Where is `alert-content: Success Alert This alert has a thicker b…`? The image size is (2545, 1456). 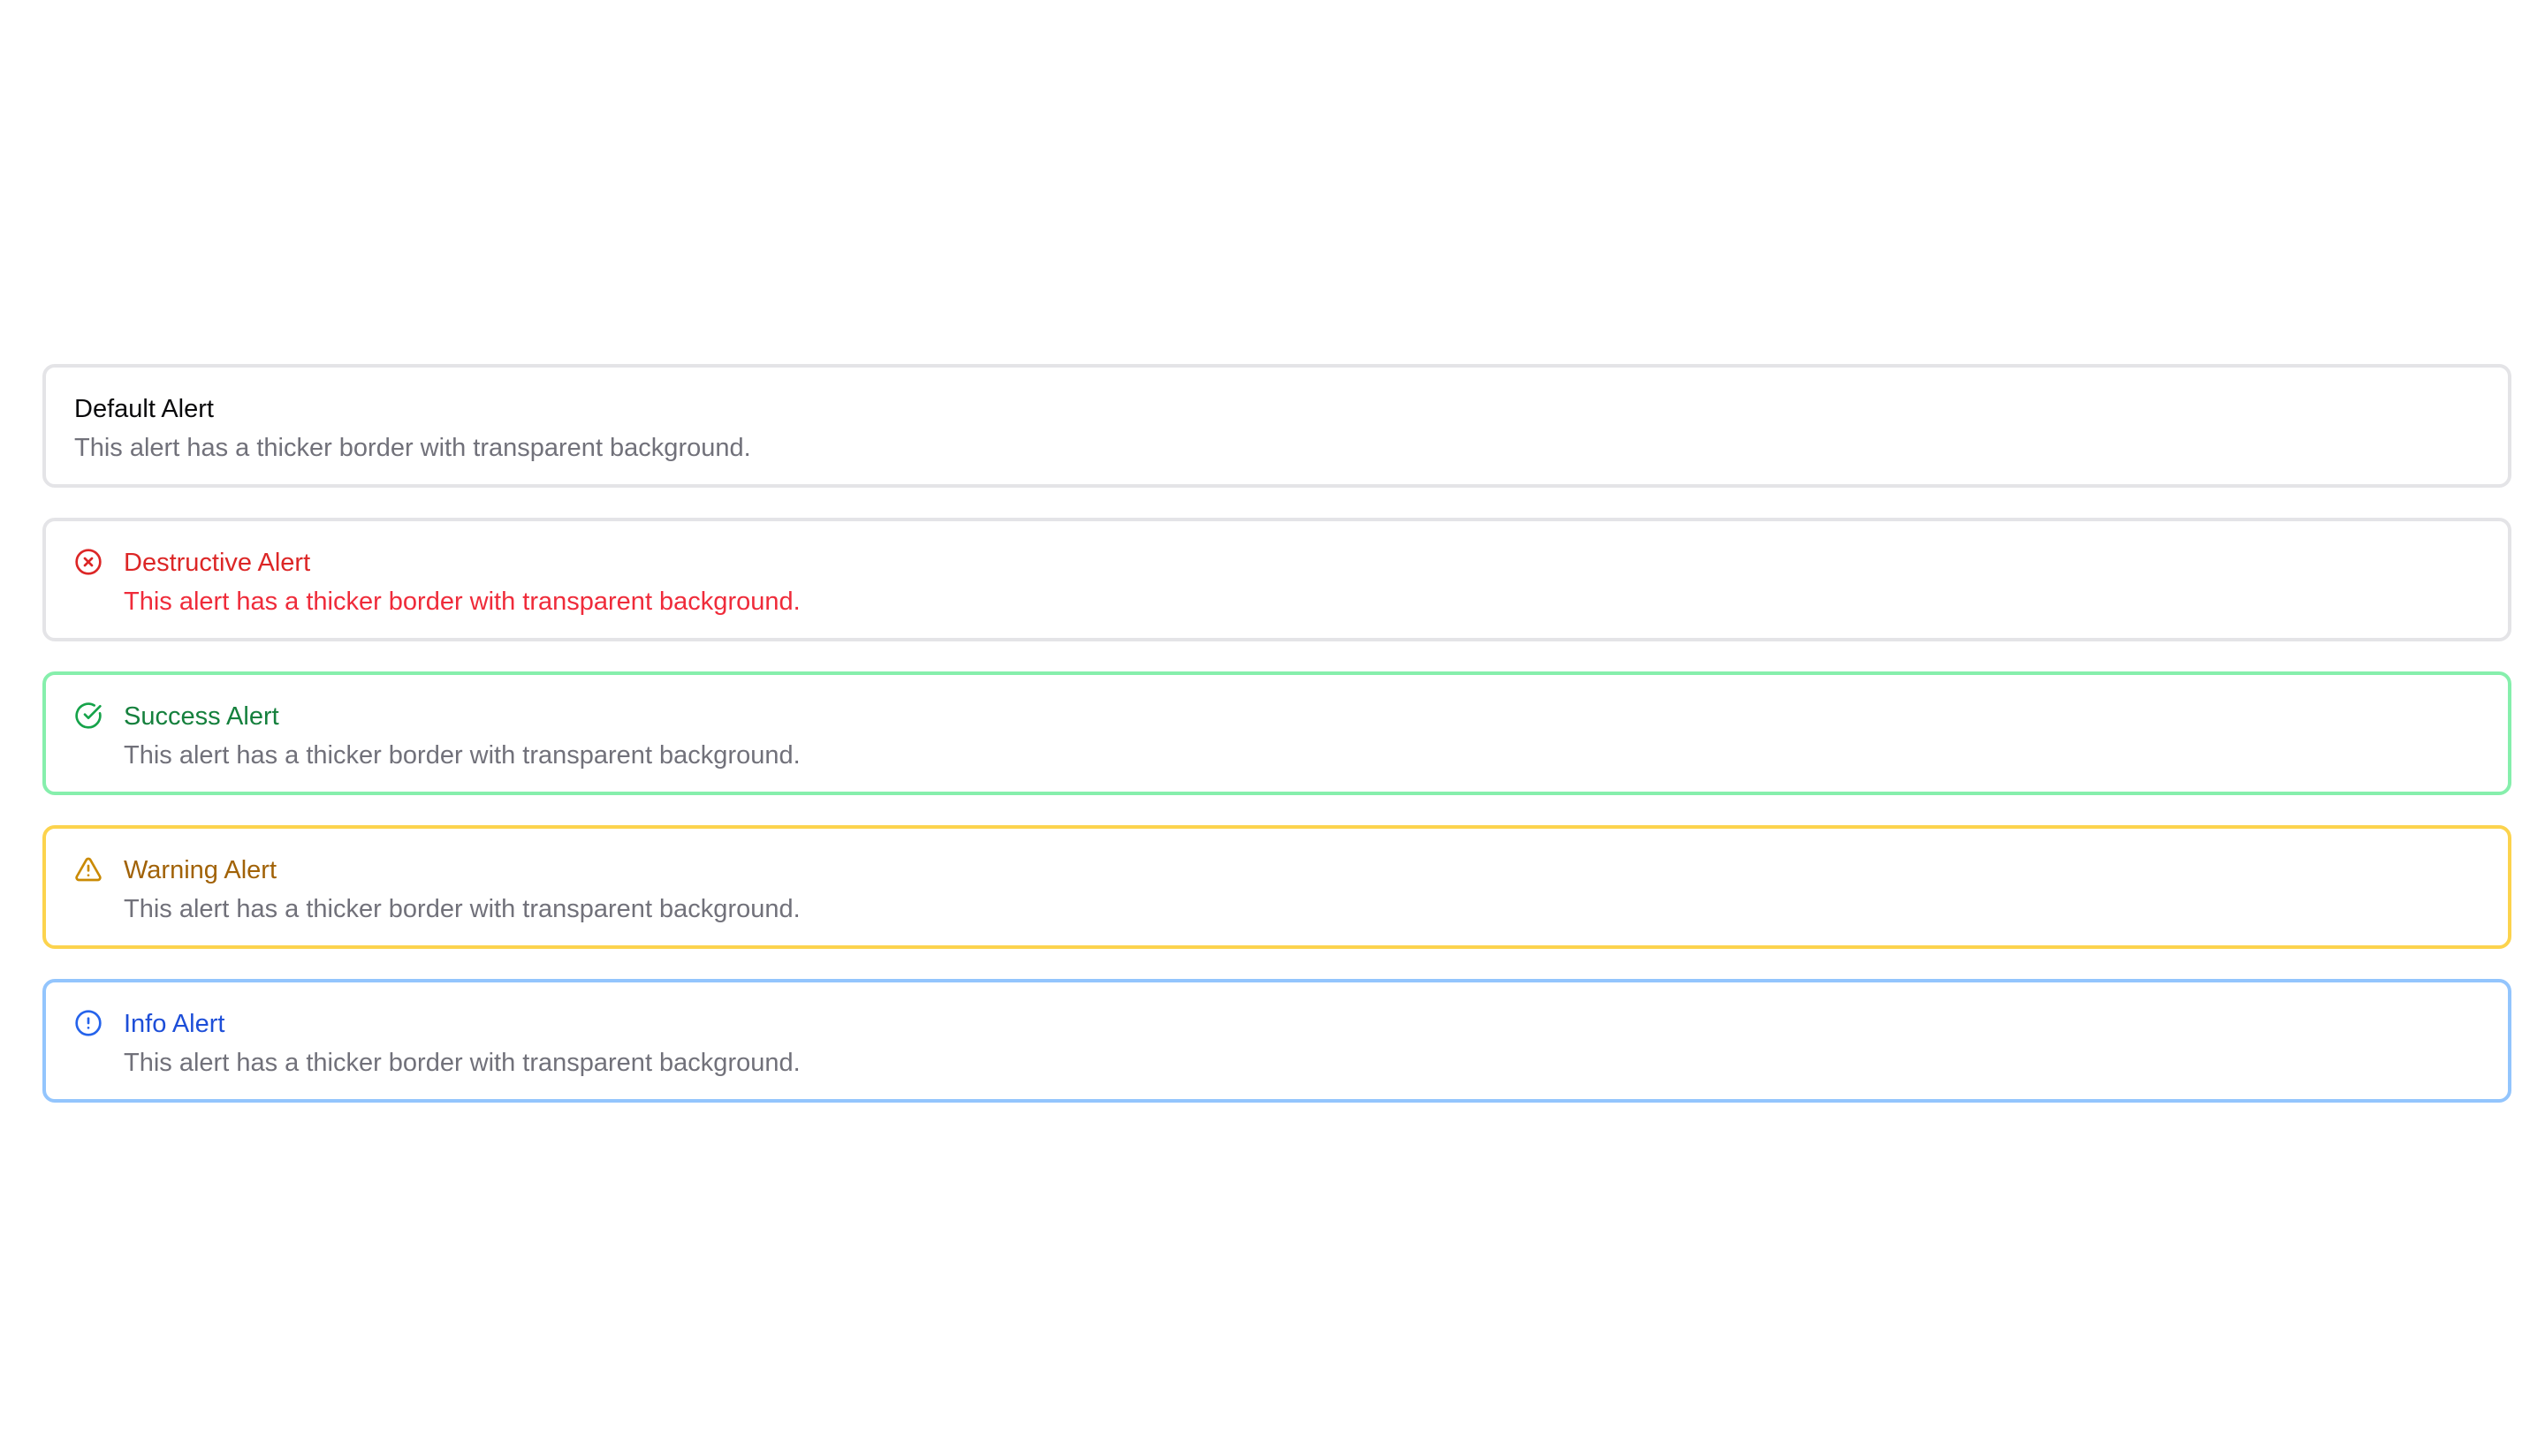
alert-content: Success Alert This alert has a thicker b… is located at coordinates (462, 736).